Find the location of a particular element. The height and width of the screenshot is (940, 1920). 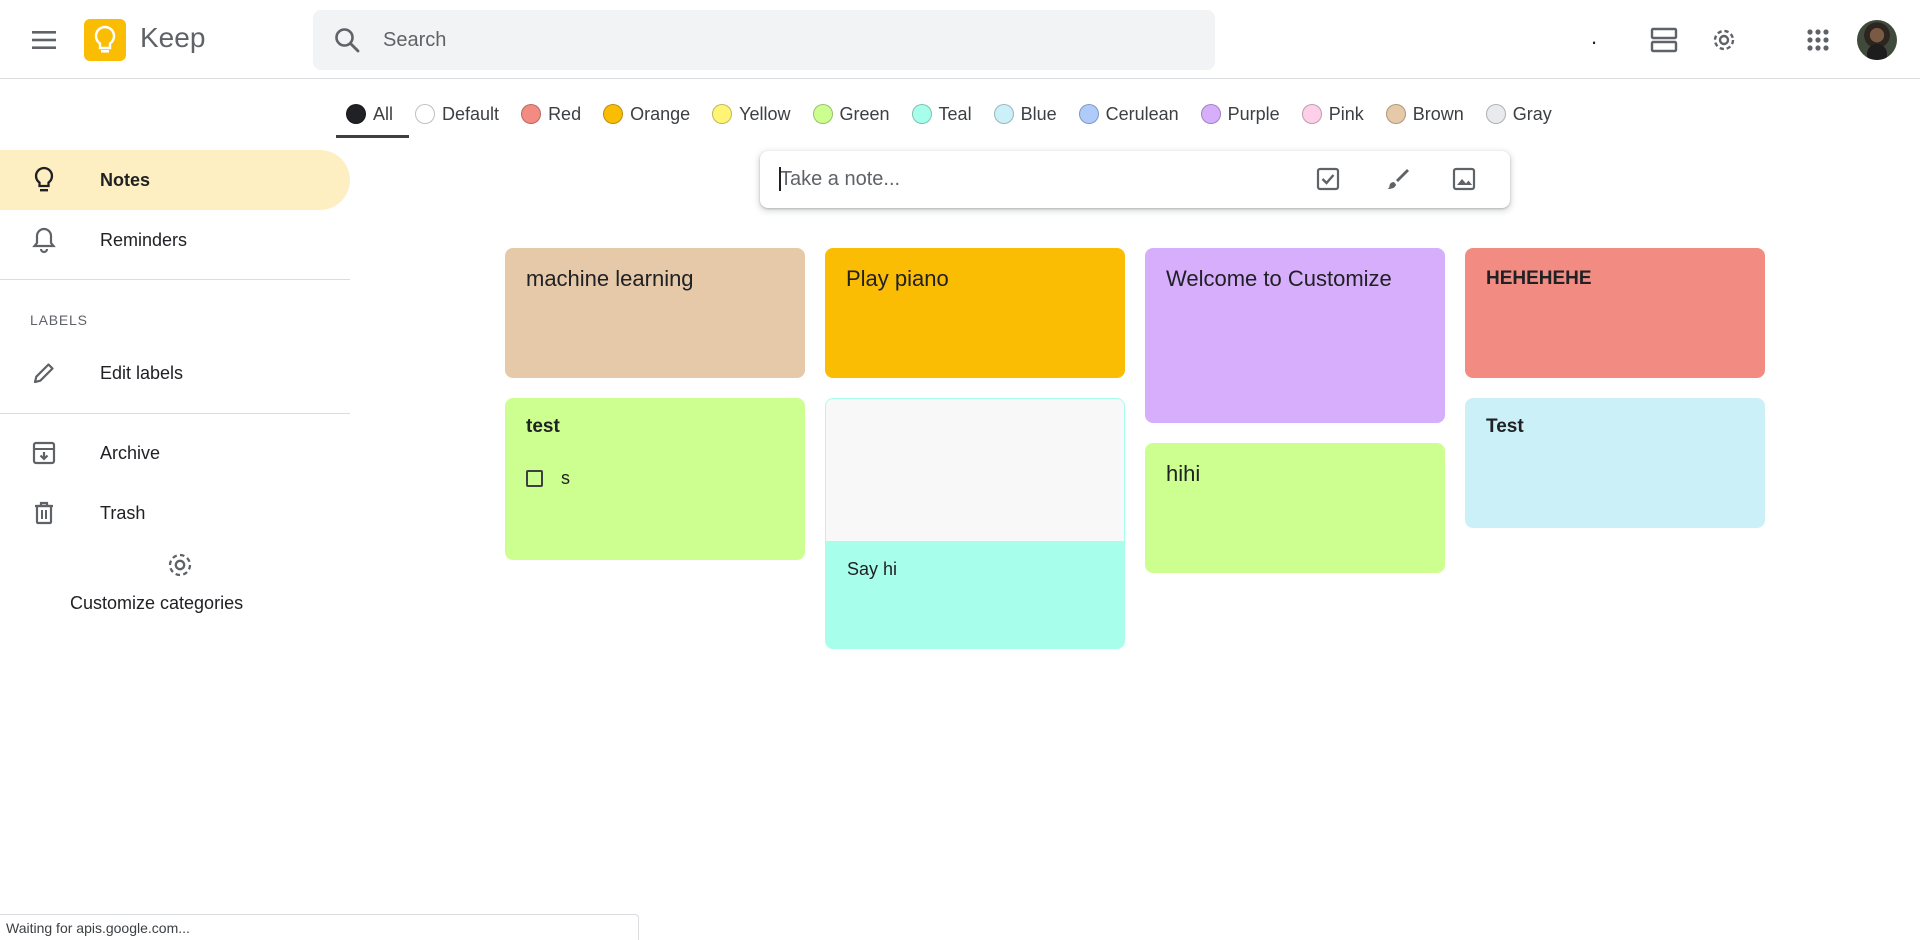

loading-indicator: . is located at coordinates (1594, 36).